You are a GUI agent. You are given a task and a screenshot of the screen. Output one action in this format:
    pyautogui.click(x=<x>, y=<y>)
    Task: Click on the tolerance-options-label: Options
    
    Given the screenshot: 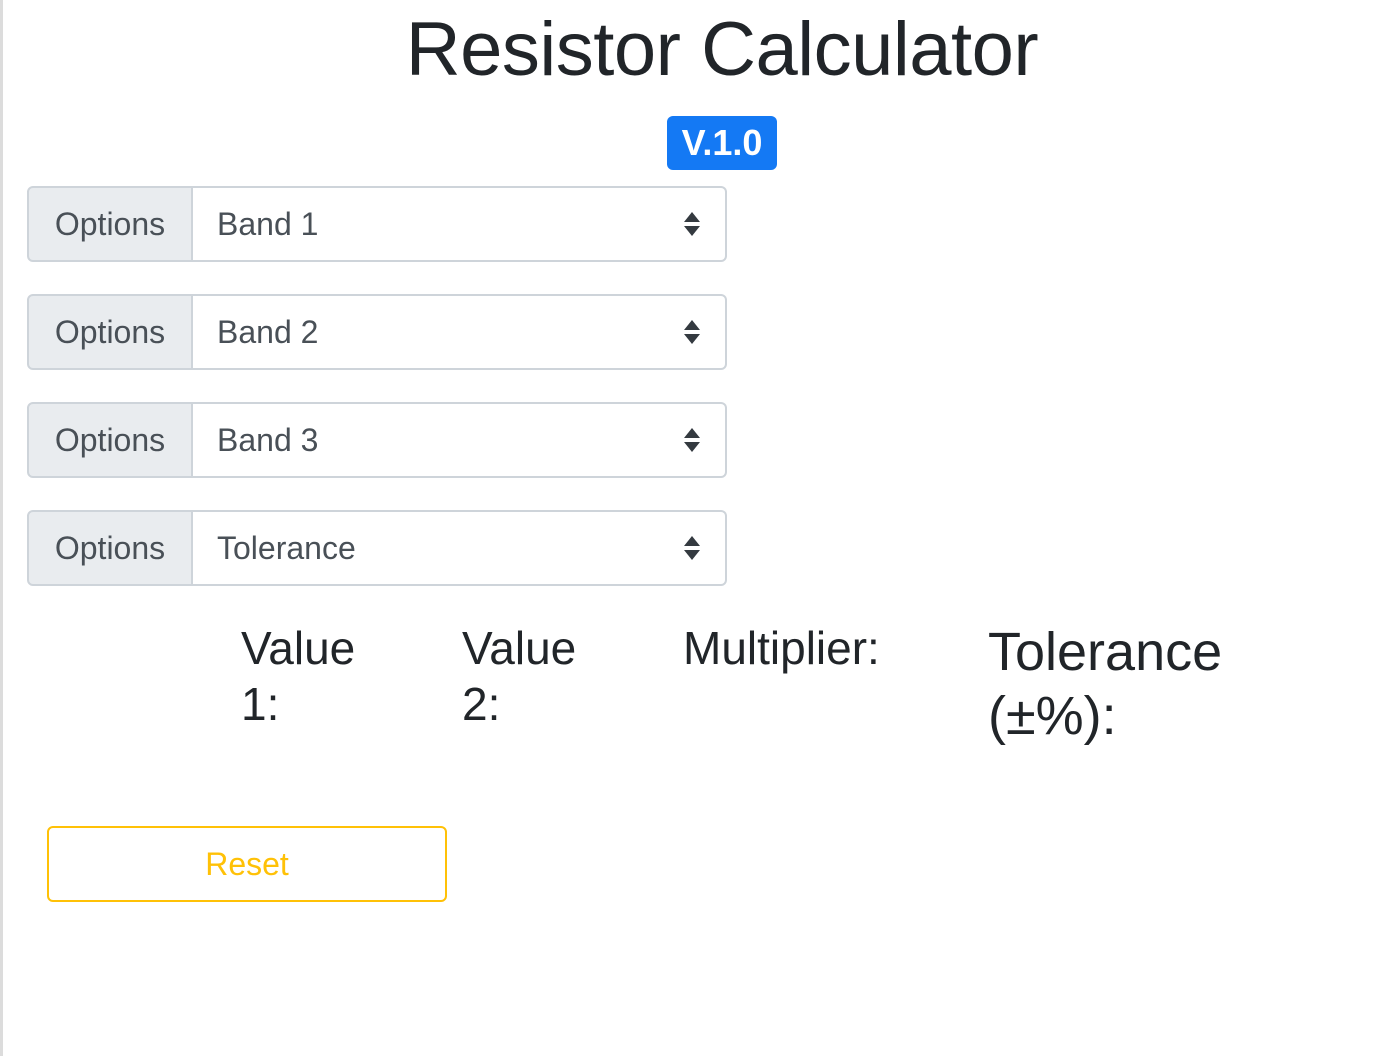 What is the action you would take?
    pyautogui.click(x=110, y=548)
    